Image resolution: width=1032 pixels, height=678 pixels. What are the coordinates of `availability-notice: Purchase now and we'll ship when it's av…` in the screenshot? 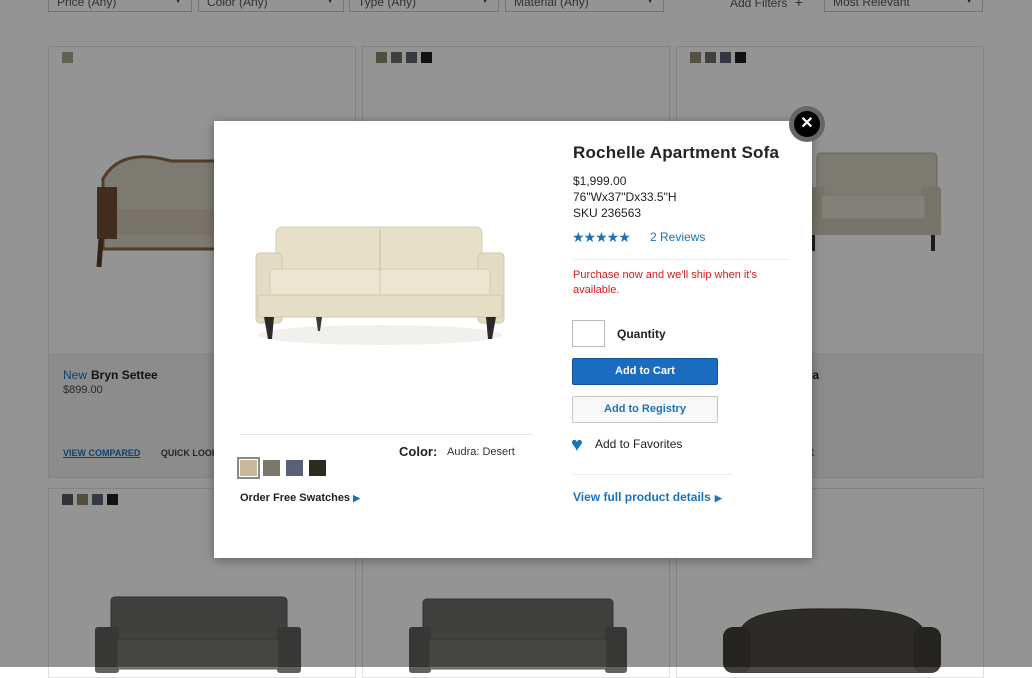 It's located at (665, 282).